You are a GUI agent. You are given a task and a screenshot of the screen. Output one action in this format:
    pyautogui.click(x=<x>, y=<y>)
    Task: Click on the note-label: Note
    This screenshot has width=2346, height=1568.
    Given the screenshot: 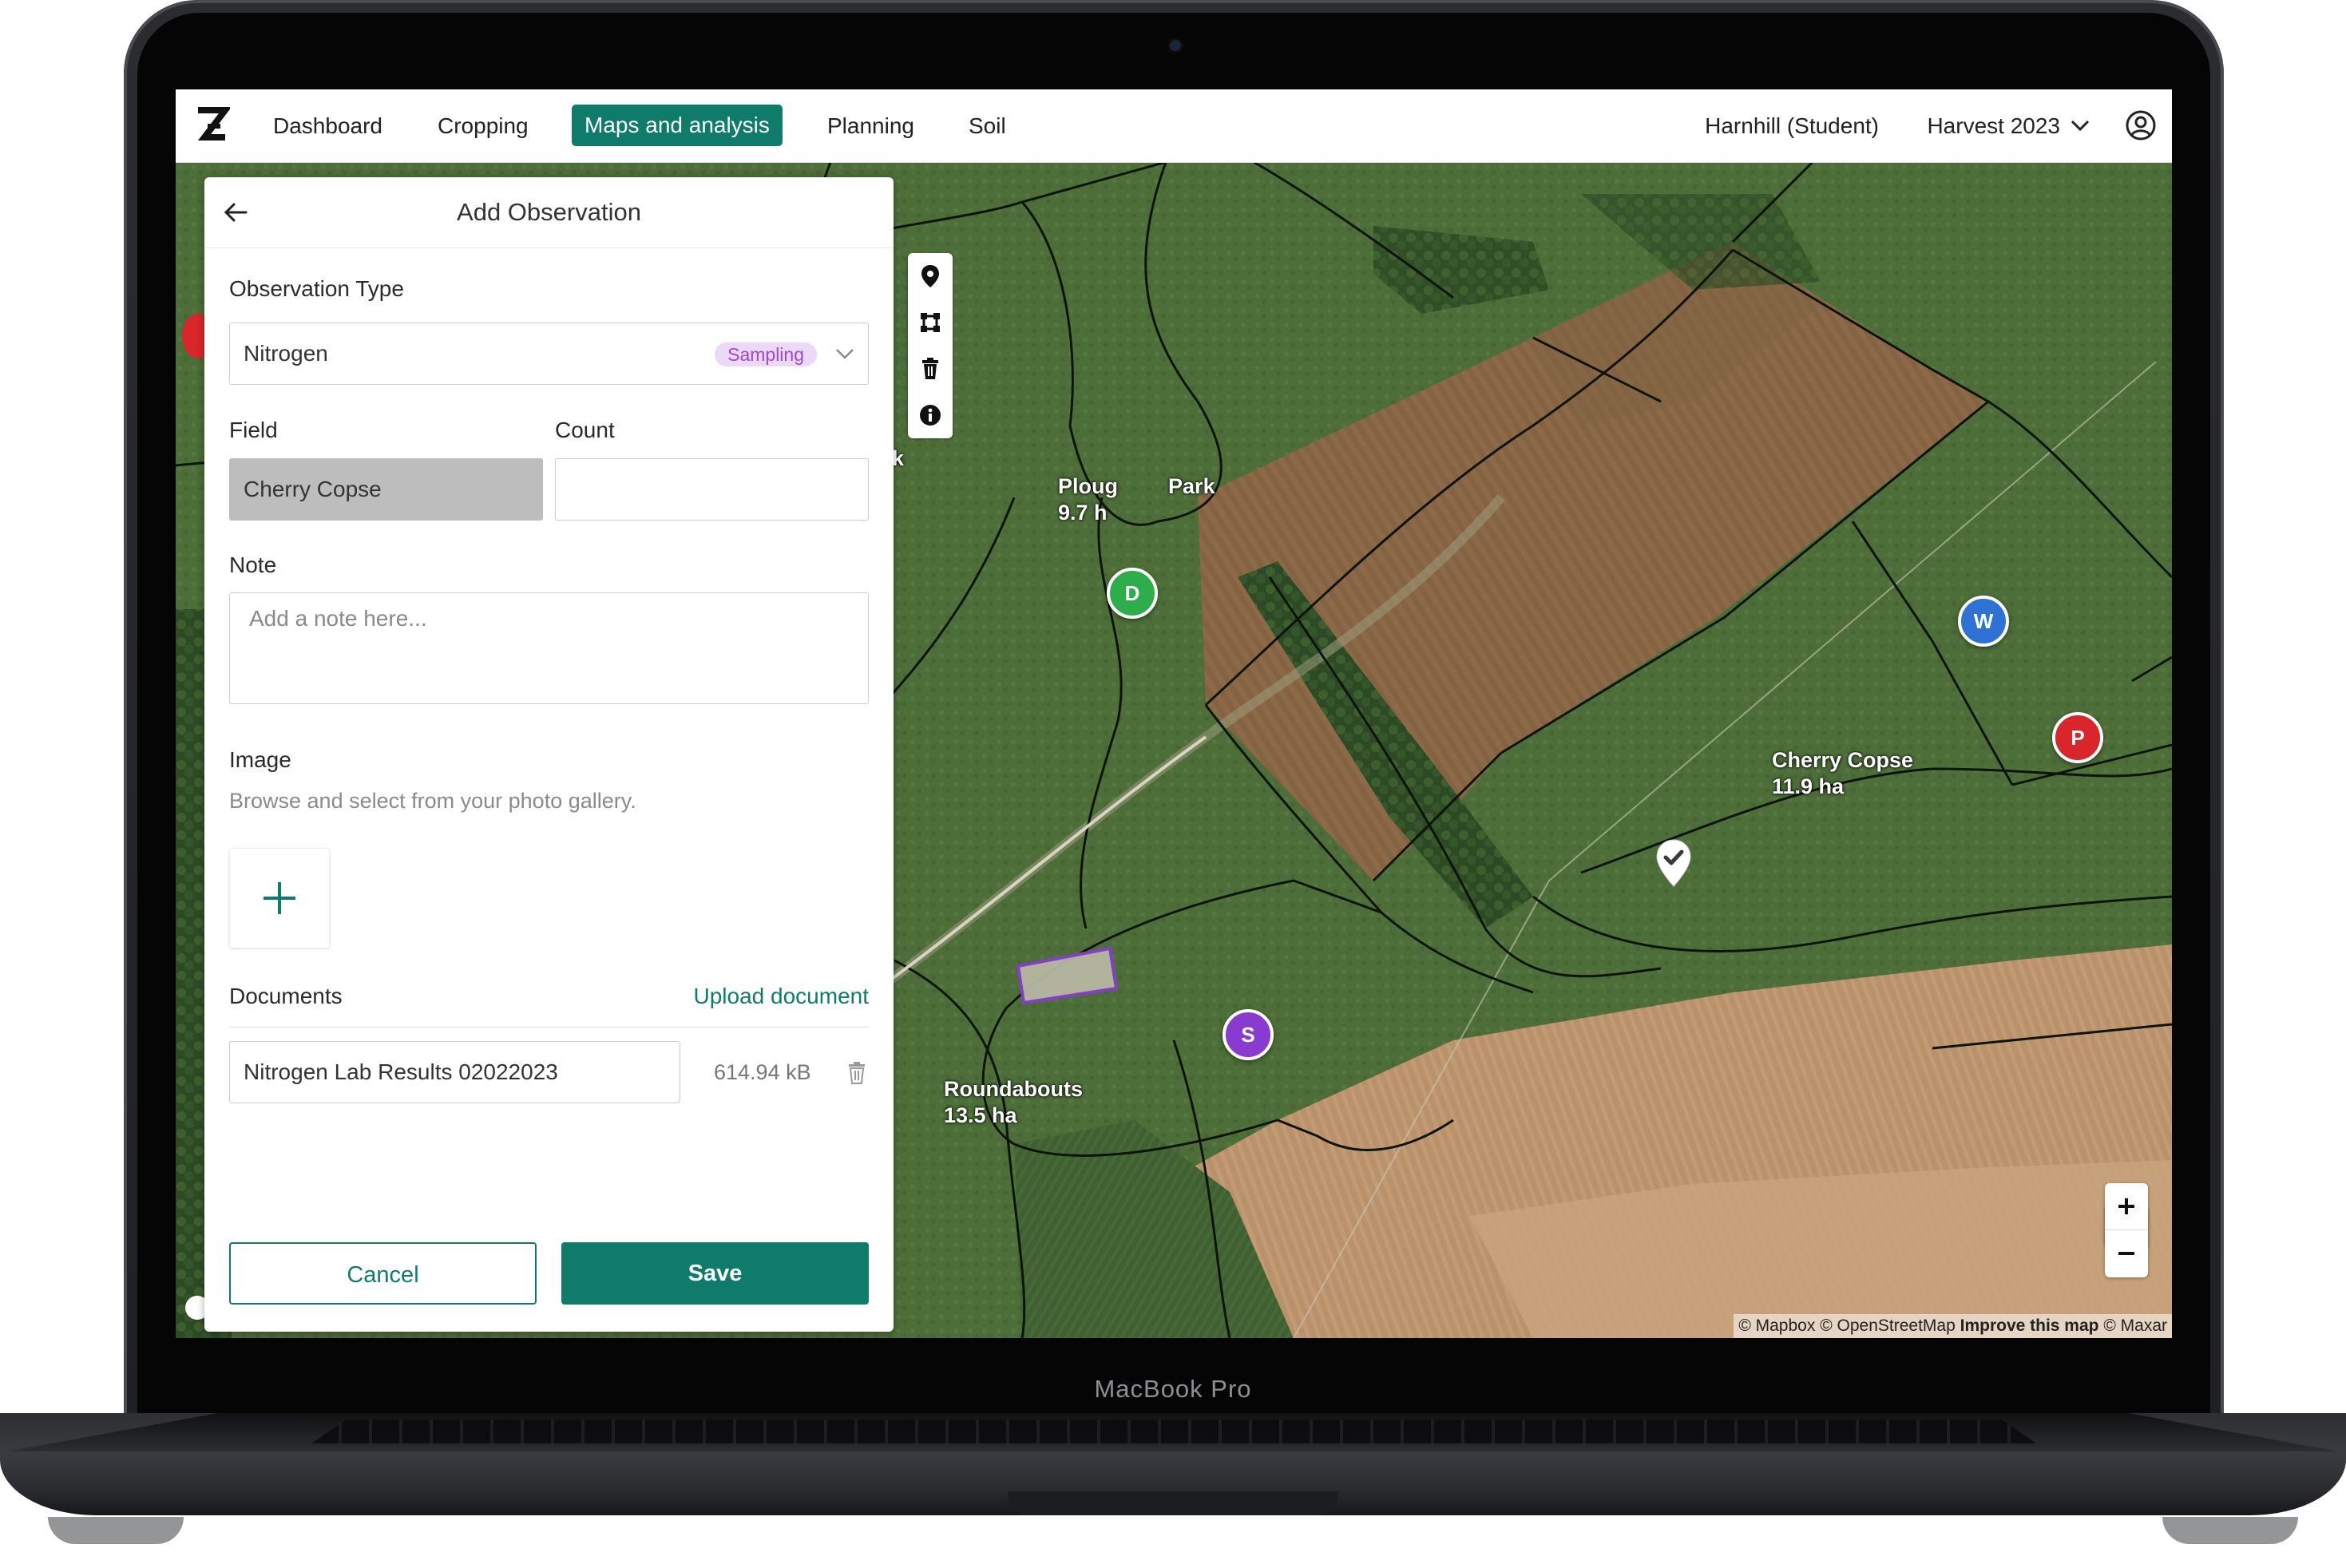 What is the action you would take?
    pyautogui.click(x=253, y=564)
    